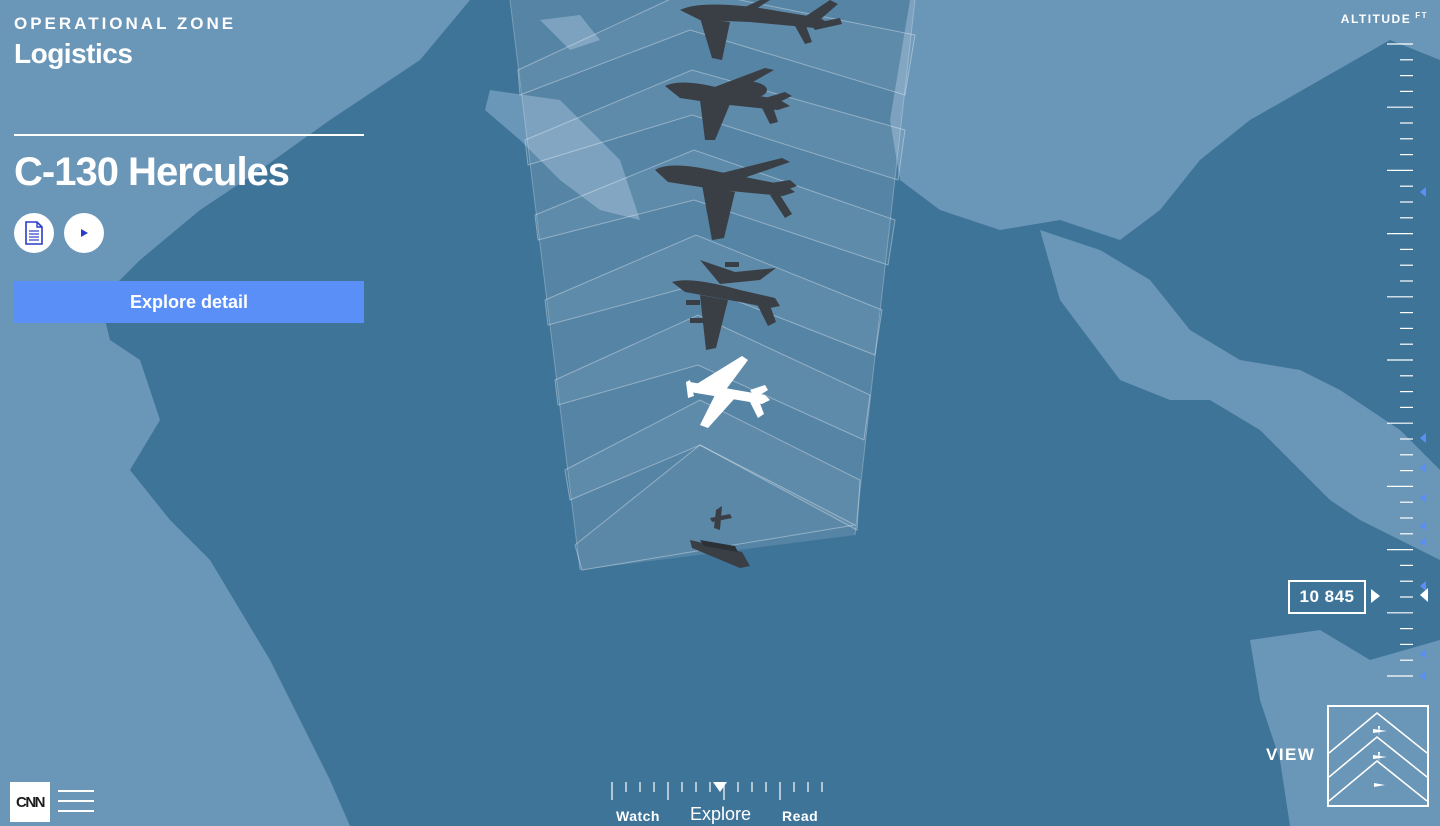 Image resolution: width=1440 pixels, height=826 pixels. I want to click on zone-label: OPERATIONAL ZONE, so click(125, 23).